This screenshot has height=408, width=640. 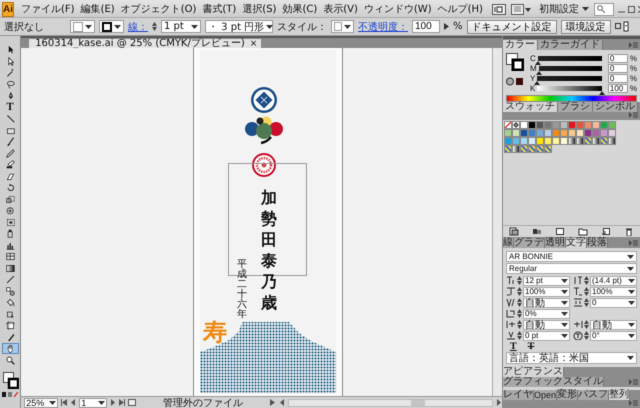 What do you see at coordinates (533, 58) in the screenshot?
I see `channel-label: C` at bounding box center [533, 58].